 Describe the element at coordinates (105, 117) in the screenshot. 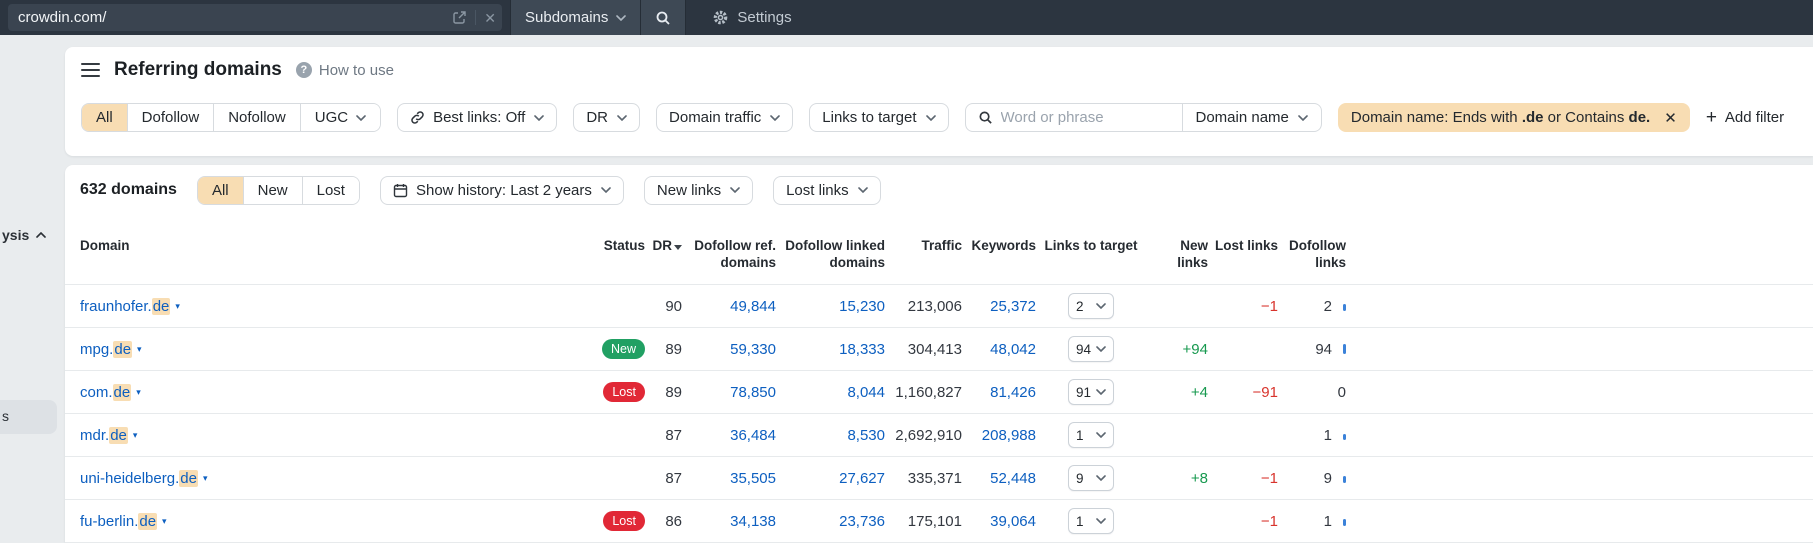

I see `filter-tab-all: All` at that location.